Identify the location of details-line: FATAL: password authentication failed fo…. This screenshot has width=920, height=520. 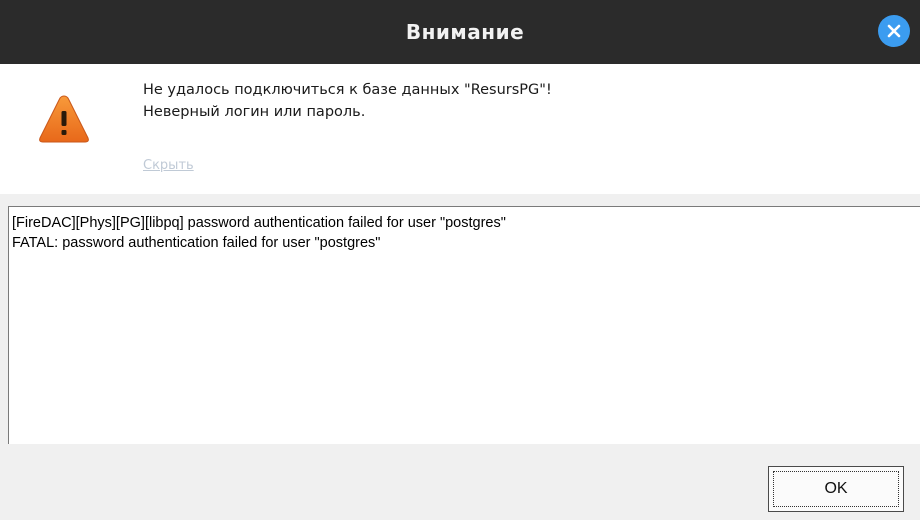
(196, 243).